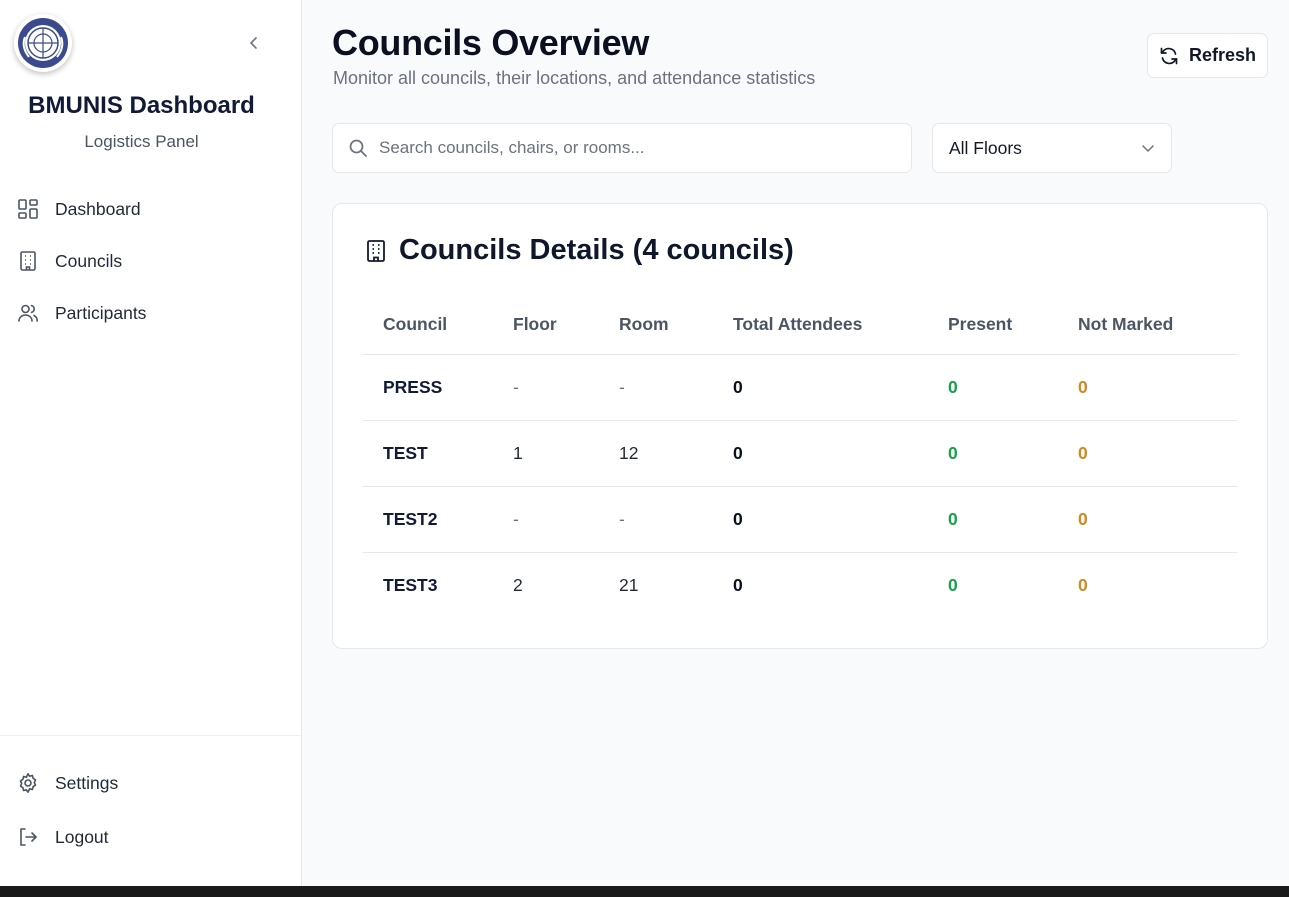 The height and width of the screenshot is (897, 1289). Describe the element at coordinates (644, 891) in the screenshot. I see `taskbar-strip` at that location.